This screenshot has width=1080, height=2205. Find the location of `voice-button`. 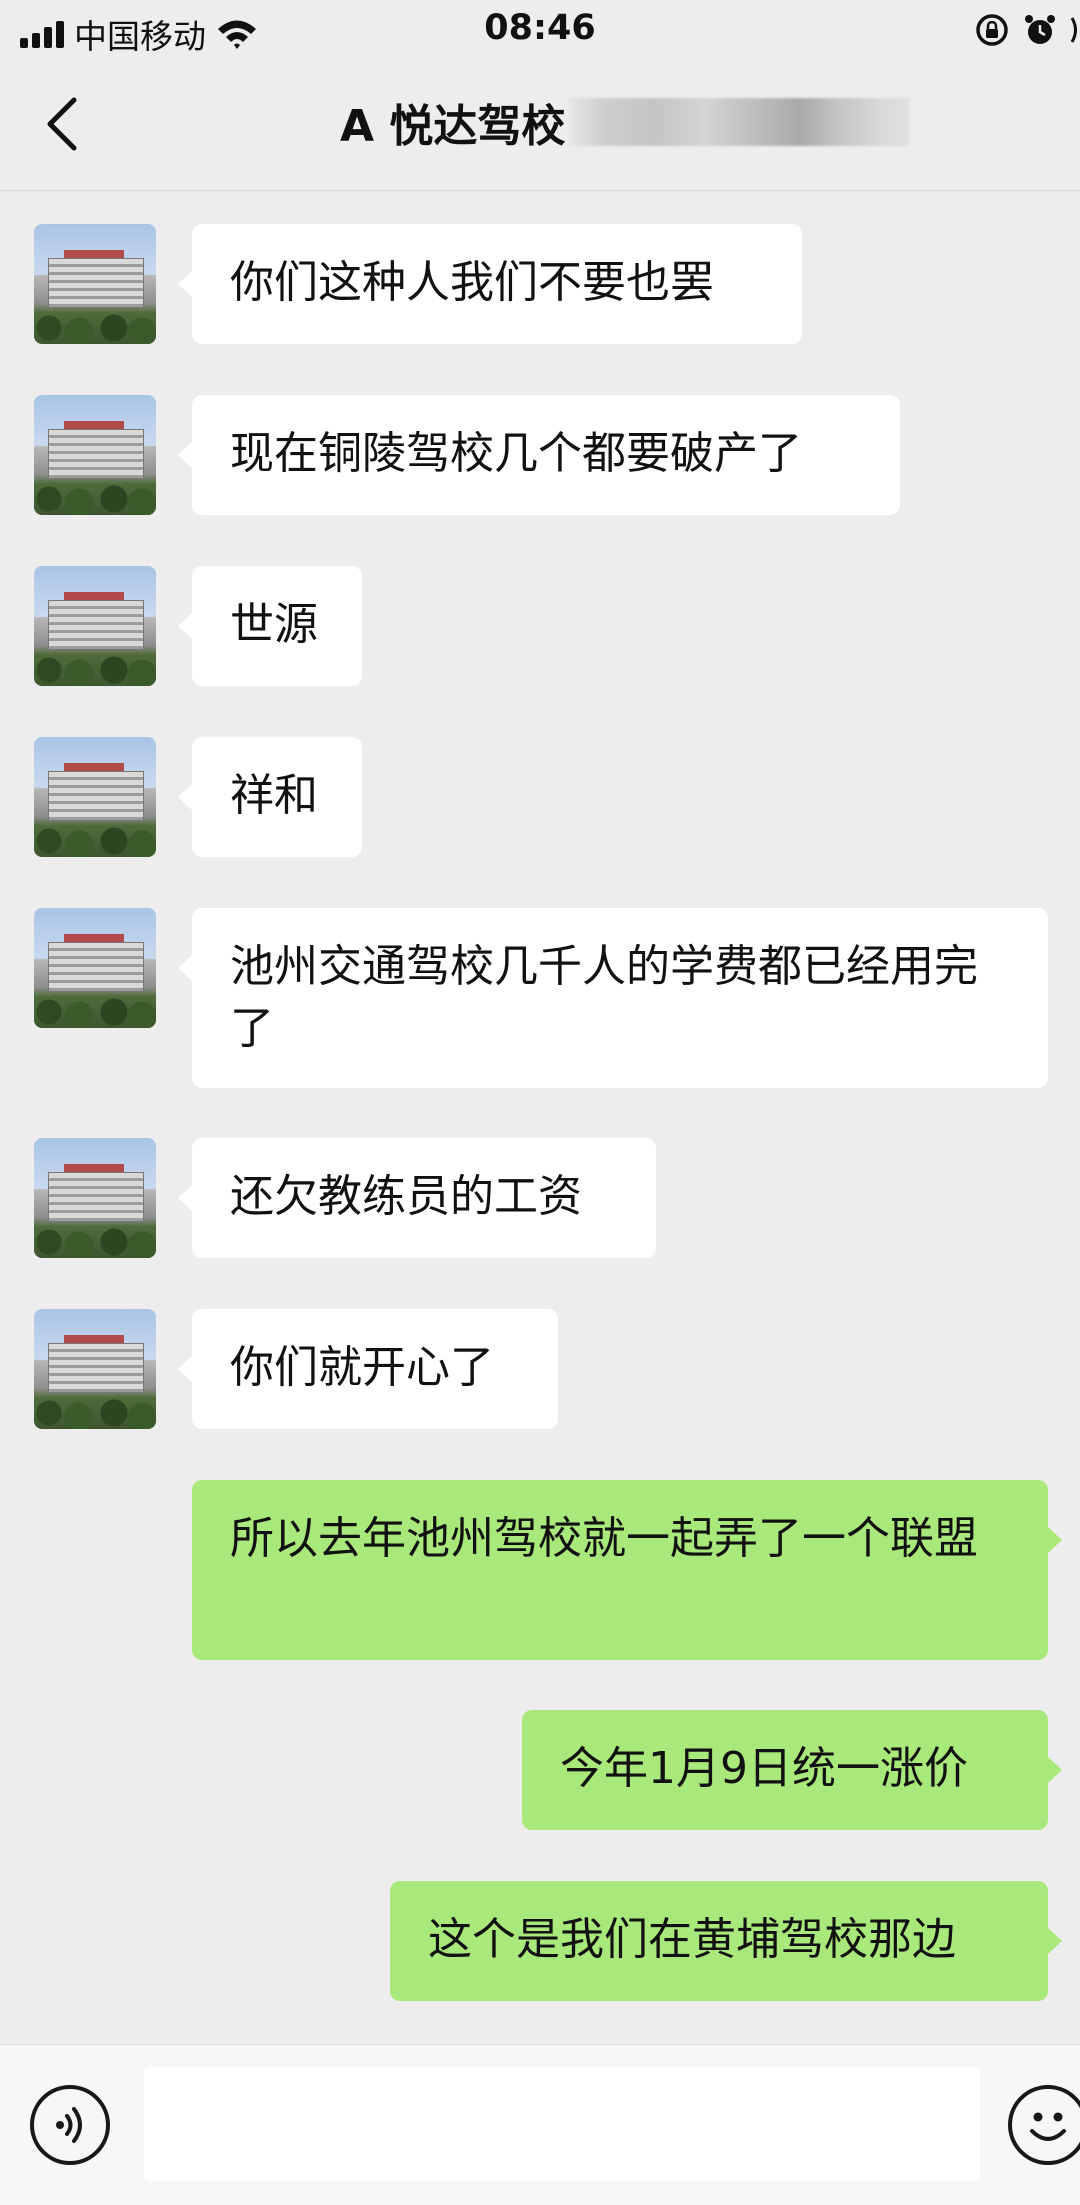

voice-button is located at coordinates (70, 2125).